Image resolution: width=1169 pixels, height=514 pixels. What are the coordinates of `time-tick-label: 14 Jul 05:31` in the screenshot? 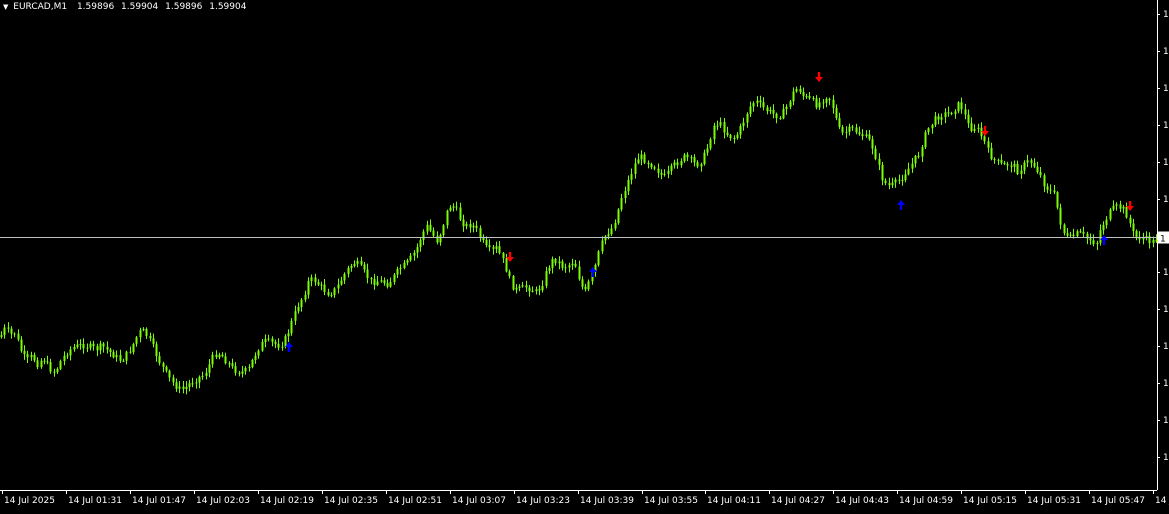 It's located at (1054, 501).